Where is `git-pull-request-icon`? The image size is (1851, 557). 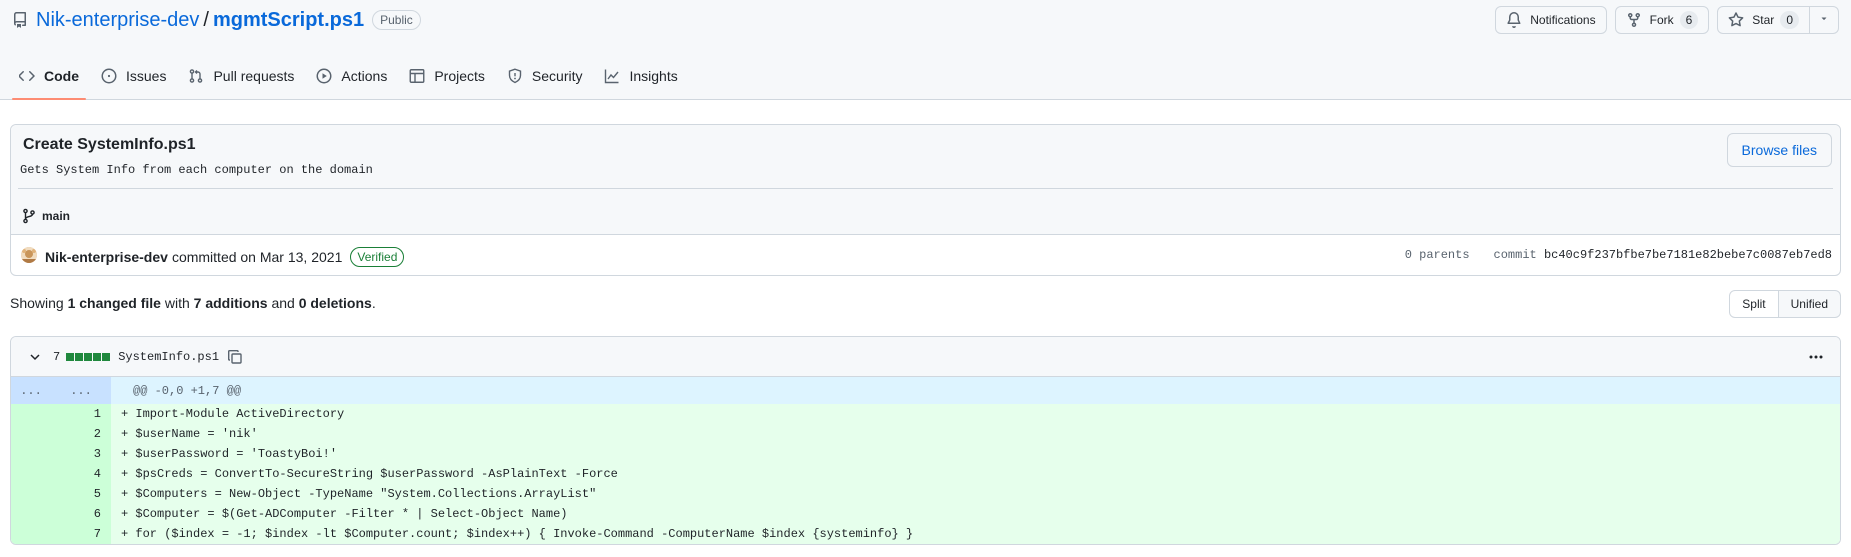 git-pull-request-icon is located at coordinates (196, 76).